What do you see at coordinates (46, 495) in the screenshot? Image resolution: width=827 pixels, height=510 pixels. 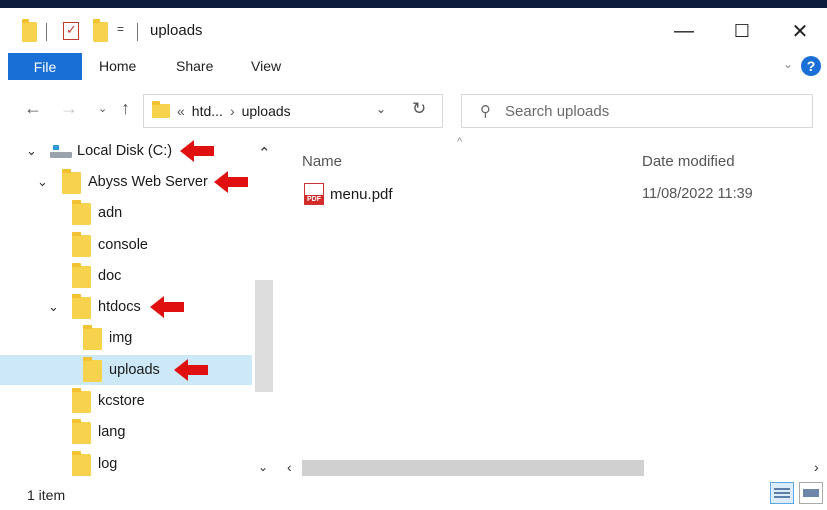 I see `status-item-count: 1 item` at bounding box center [46, 495].